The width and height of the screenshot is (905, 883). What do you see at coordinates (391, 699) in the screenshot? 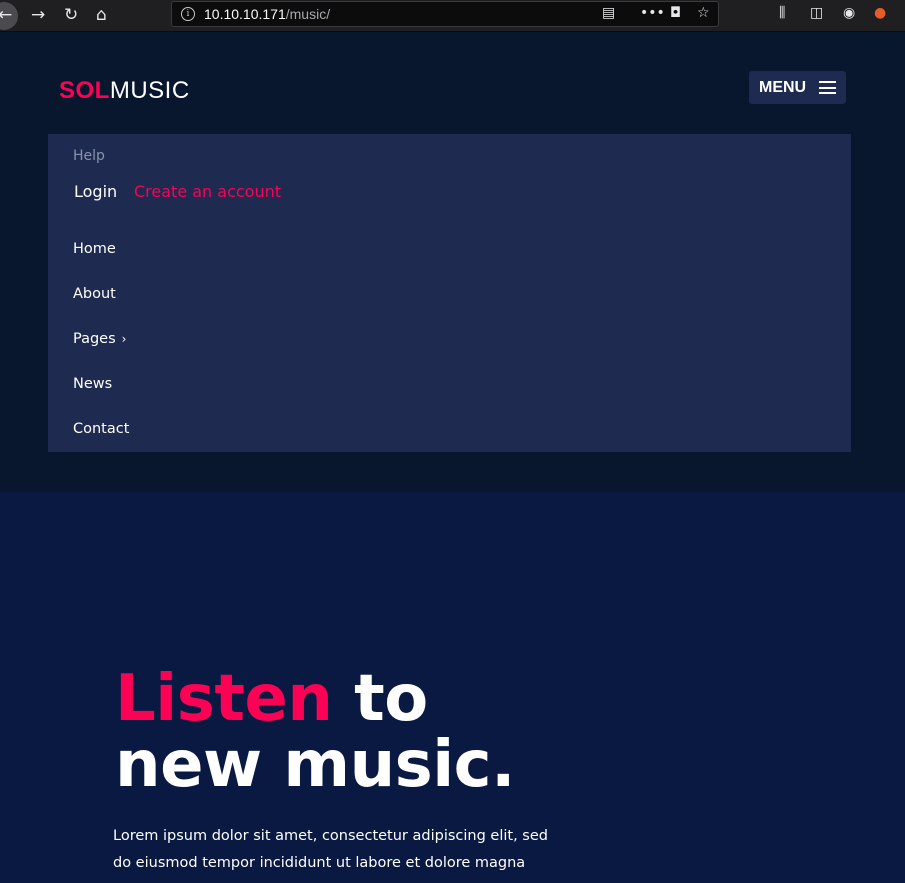
I see `hero-title-word: to` at bounding box center [391, 699].